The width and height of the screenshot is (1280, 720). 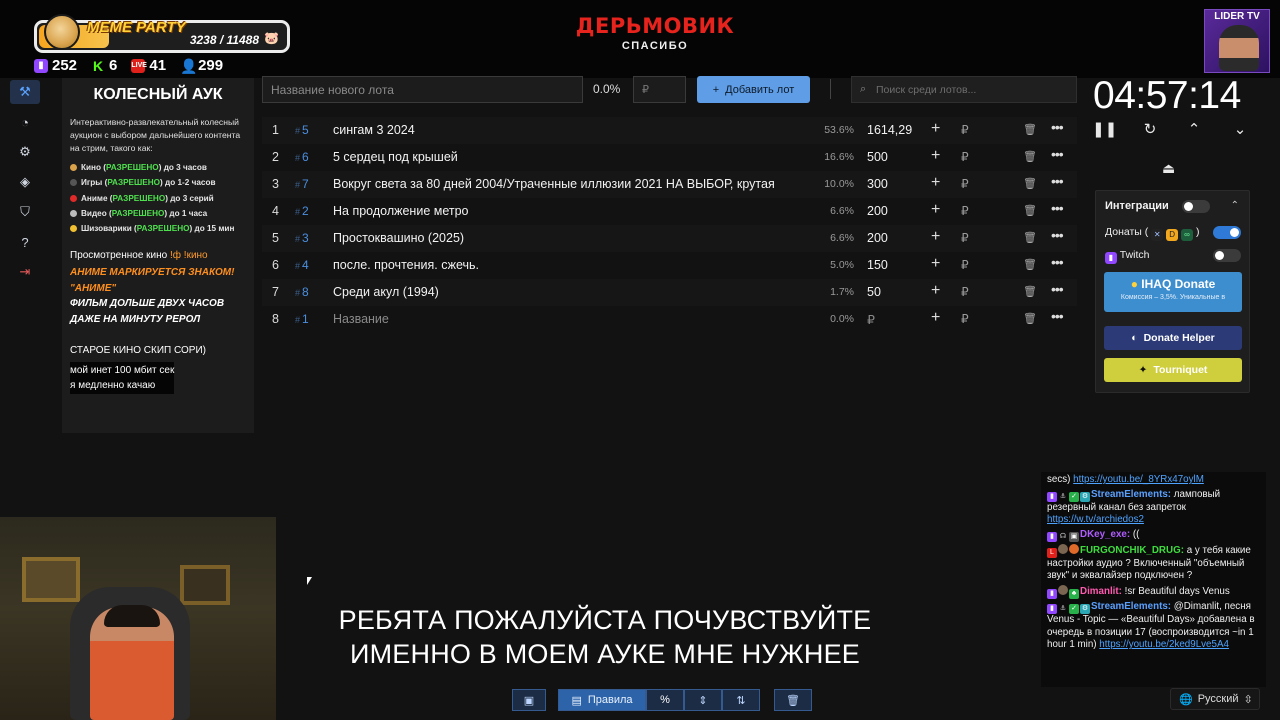 What do you see at coordinates (25, 242) in the screenshot?
I see `help-icon: ?` at bounding box center [25, 242].